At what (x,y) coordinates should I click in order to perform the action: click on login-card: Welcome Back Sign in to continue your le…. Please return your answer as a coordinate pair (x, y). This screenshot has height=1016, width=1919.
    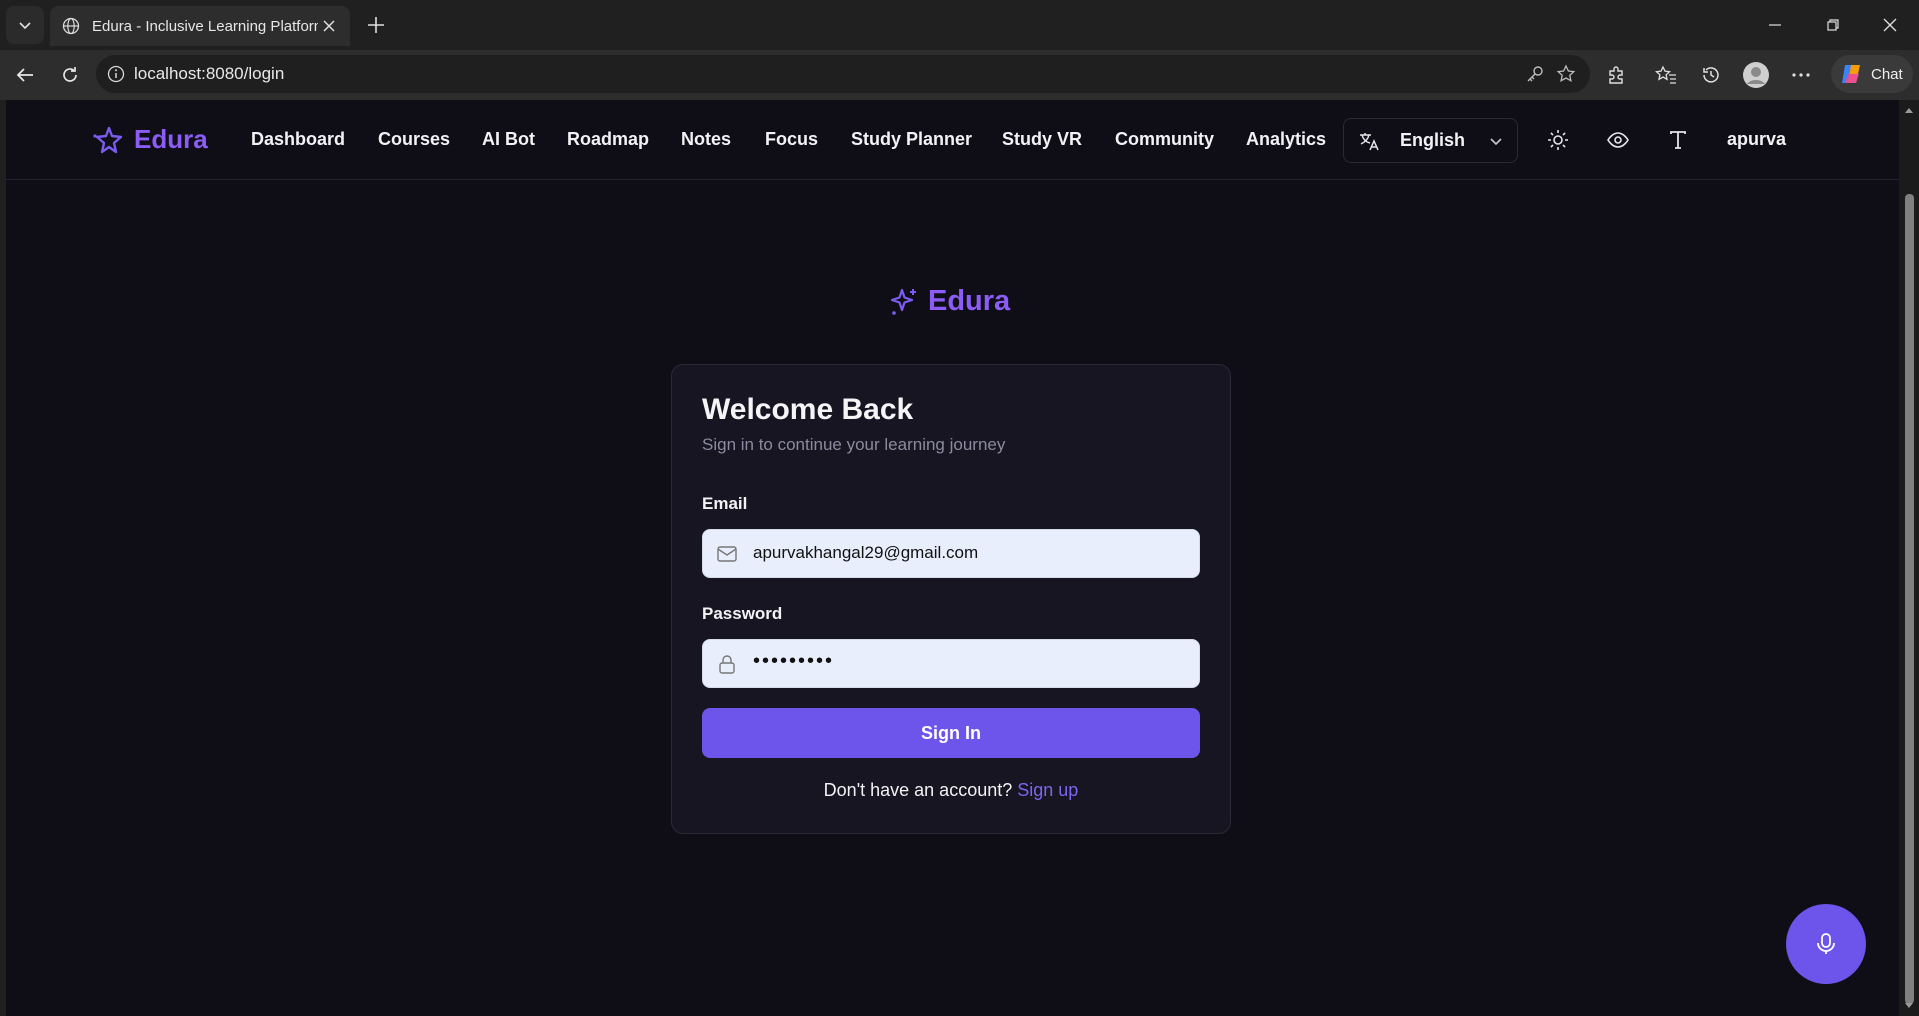
    Looking at the image, I should click on (951, 599).